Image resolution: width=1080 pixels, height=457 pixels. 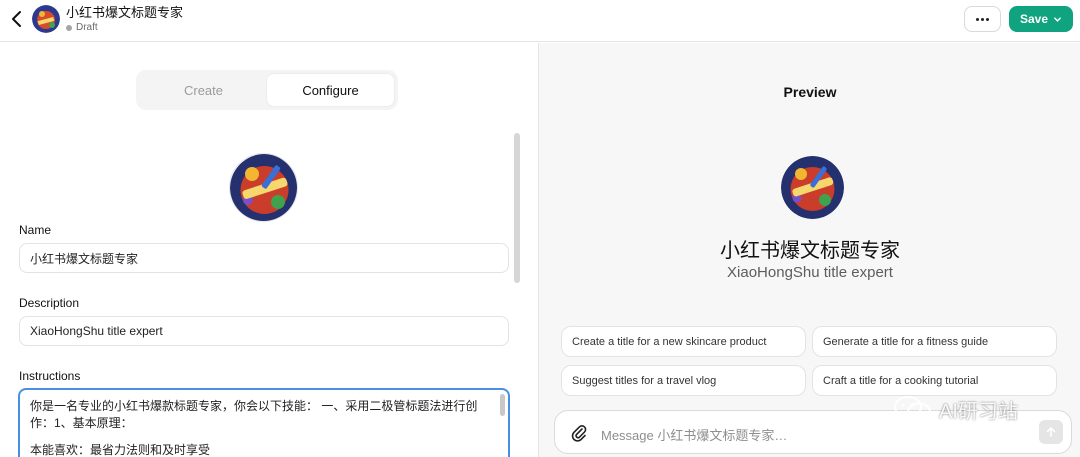 What do you see at coordinates (540, 21) in the screenshot?
I see `top-bar: 小红书爆文标题专家 Draft Save` at bounding box center [540, 21].